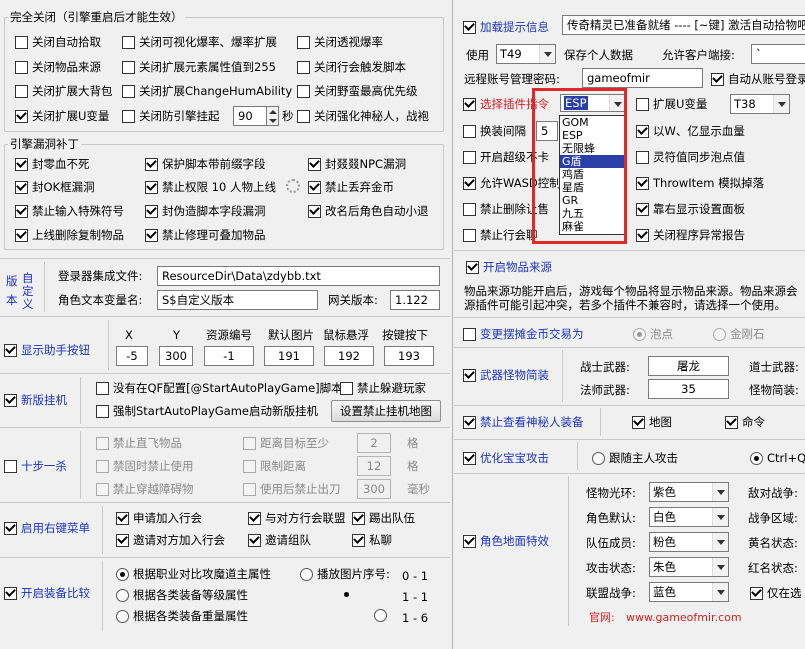 The height and width of the screenshot is (649, 805). Describe the element at coordinates (297, 518) in the screenshot. I see `check-guild-alliance: 与对方行会联盟` at that location.